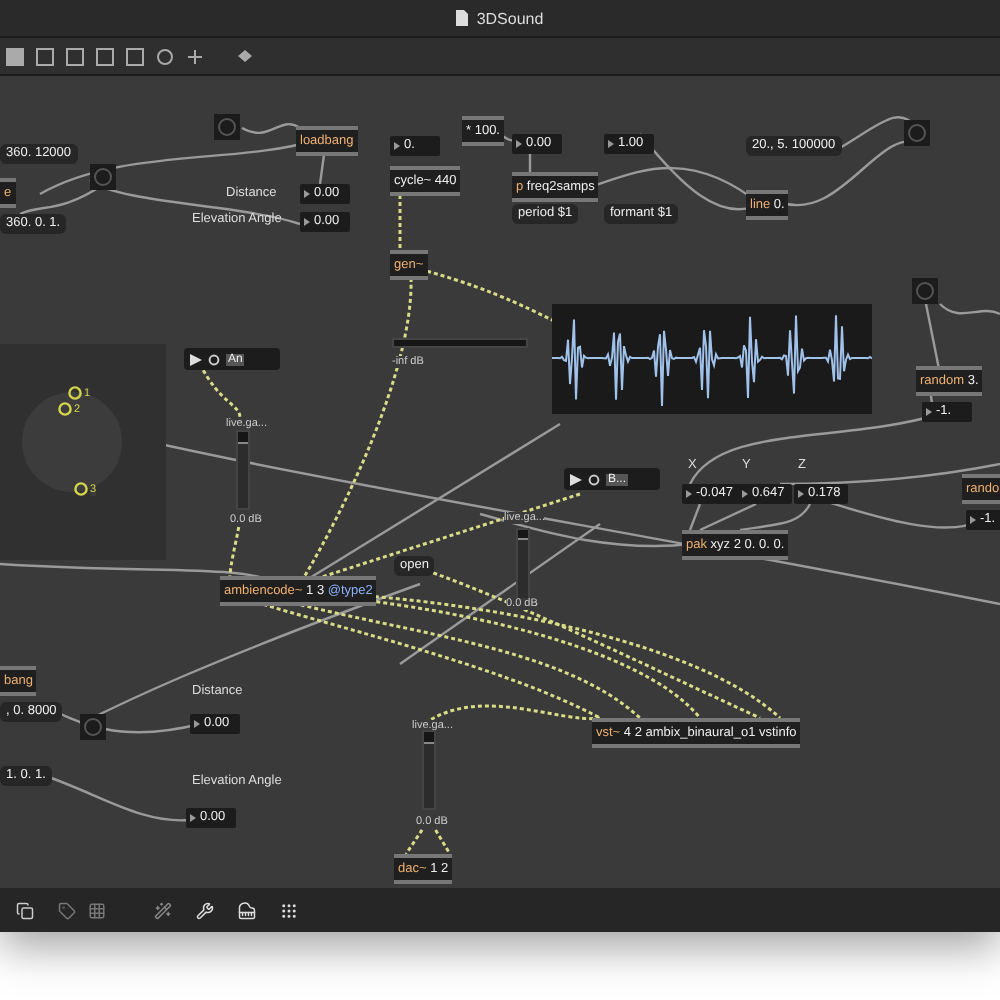 This screenshot has width=1000, height=1000. I want to click on wand-icon, so click(163, 910).